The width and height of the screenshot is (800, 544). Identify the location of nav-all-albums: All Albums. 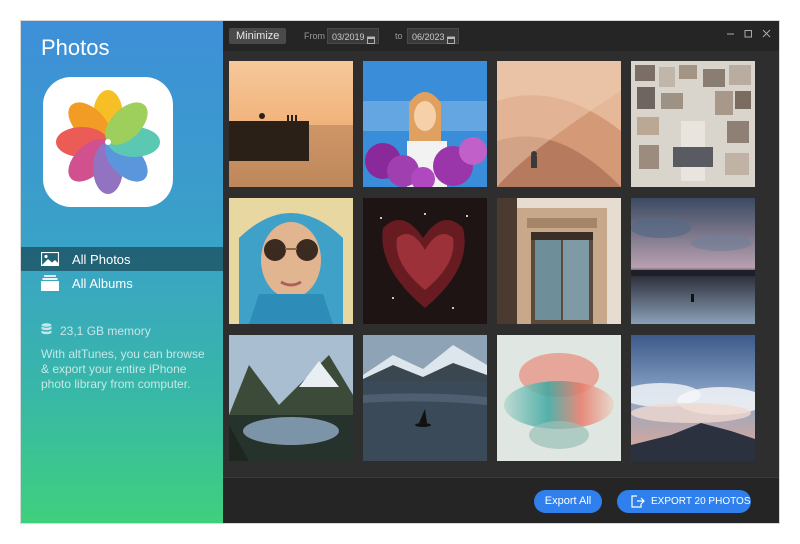
(122, 283).